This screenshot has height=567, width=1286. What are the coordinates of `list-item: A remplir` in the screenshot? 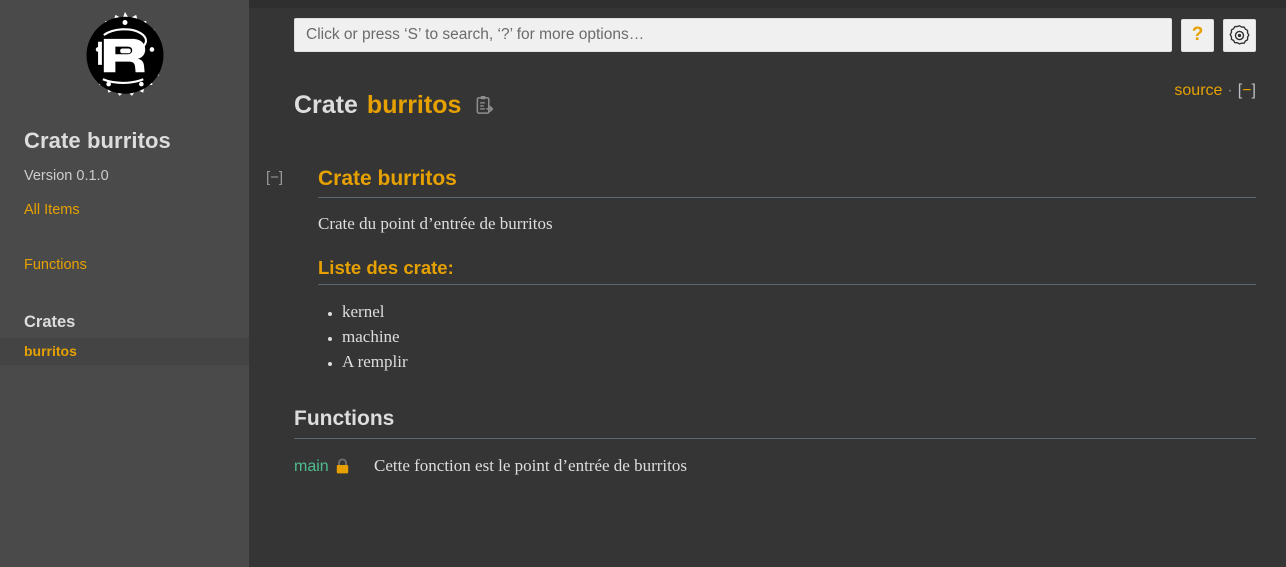 It's located at (799, 361).